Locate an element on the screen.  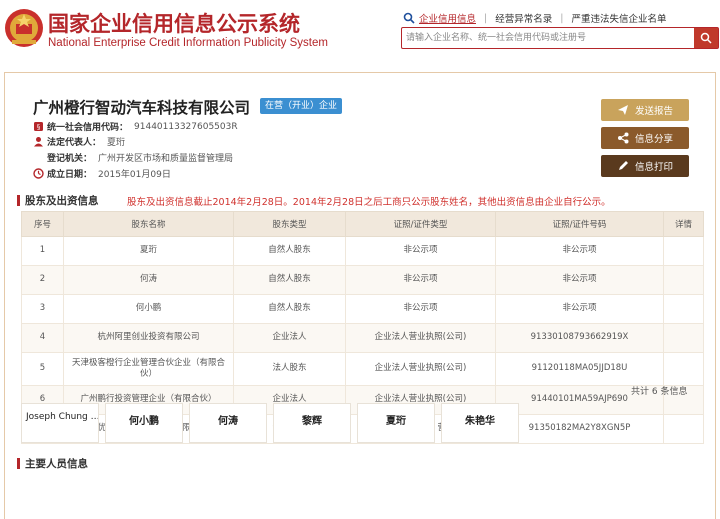
cell-name: 夏珩 is located at coordinates (148, 251).